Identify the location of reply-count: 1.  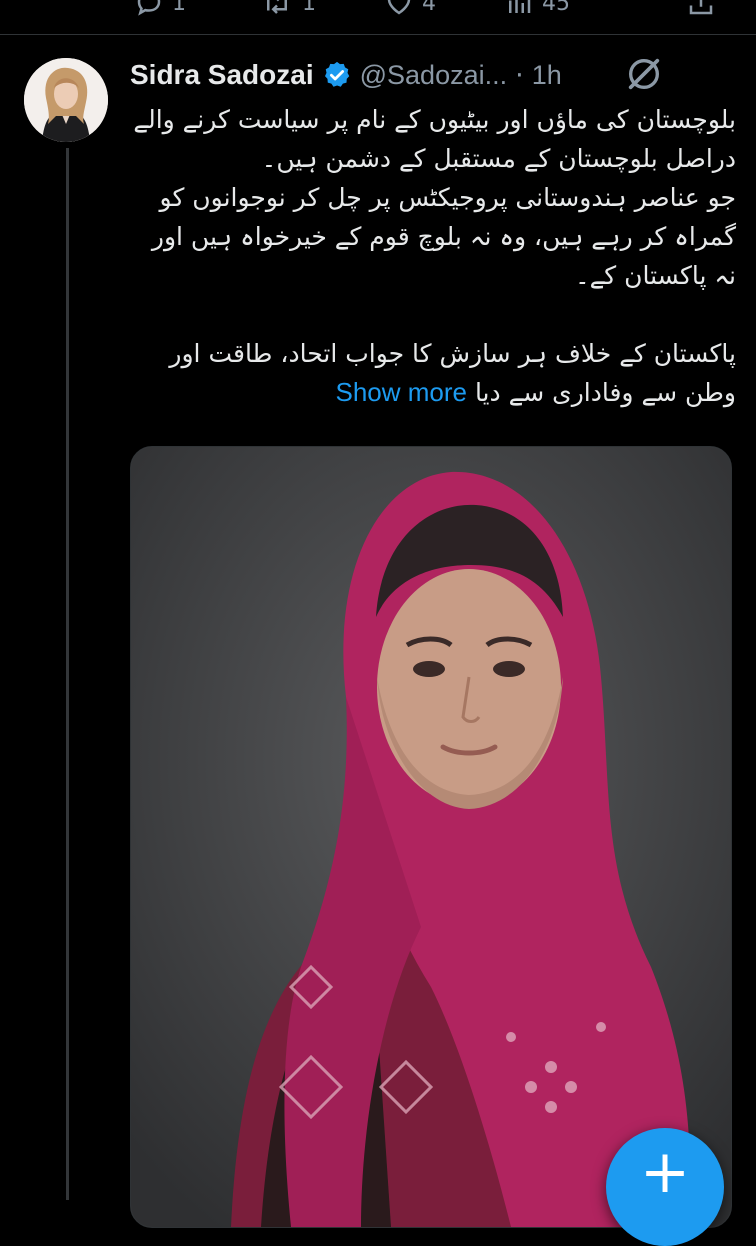
(179, 8).